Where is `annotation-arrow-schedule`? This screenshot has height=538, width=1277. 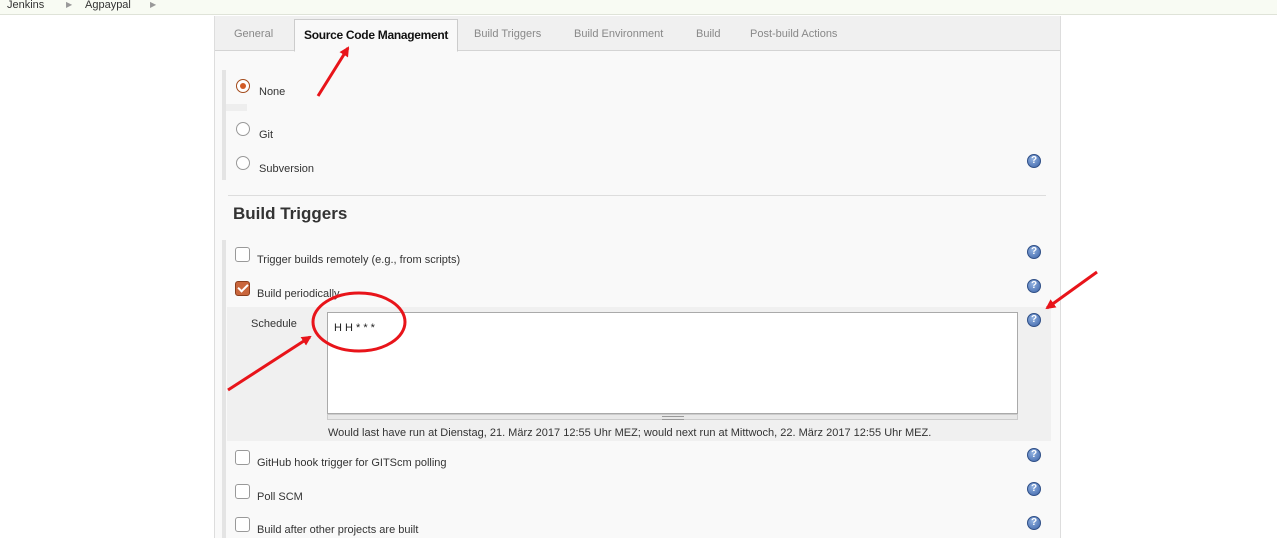 annotation-arrow-schedule is located at coordinates (269, 363).